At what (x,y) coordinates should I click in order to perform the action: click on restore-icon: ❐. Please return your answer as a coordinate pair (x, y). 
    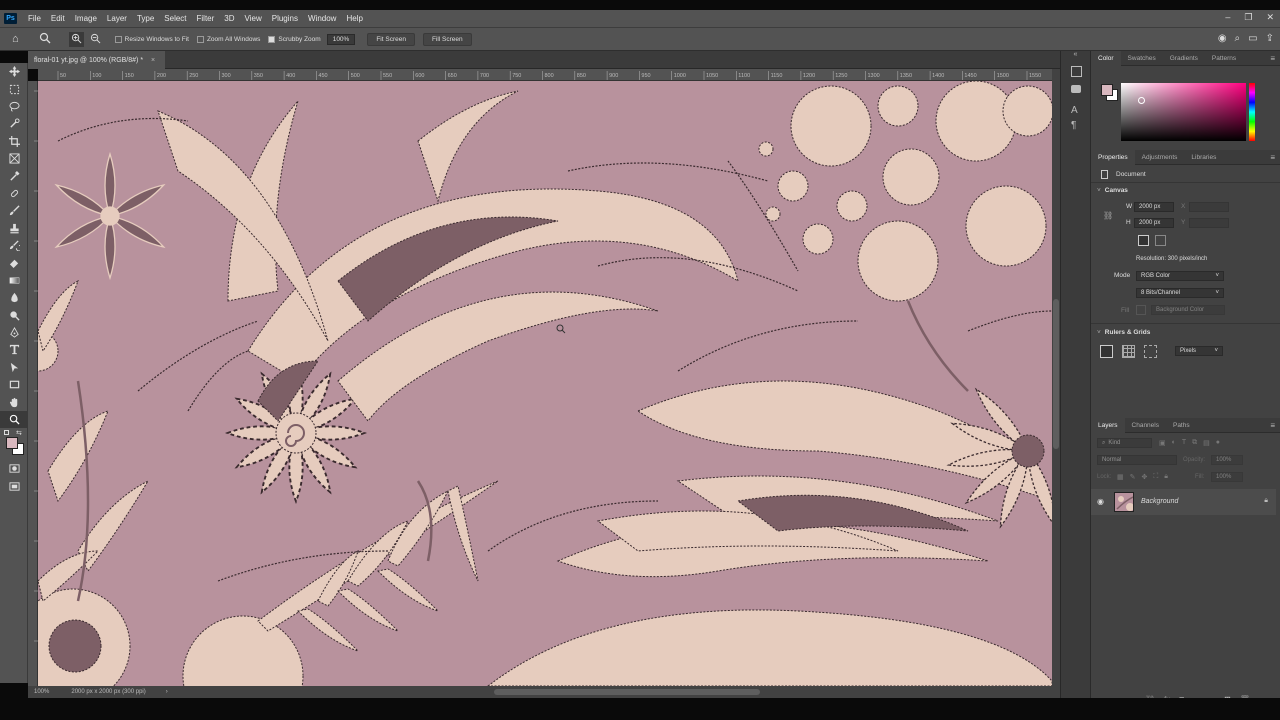
    Looking at the image, I should click on (1248, 17).